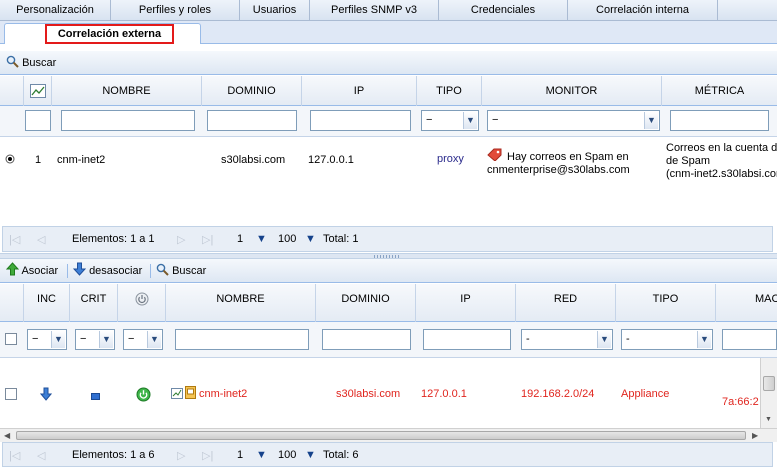 The width and height of the screenshot is (777, 467). What do you see at coordinates (175, 10) in the screenshot?
I see `tab-perfiles-roles: Perfiles y roles` at bounding box center [175, 10].